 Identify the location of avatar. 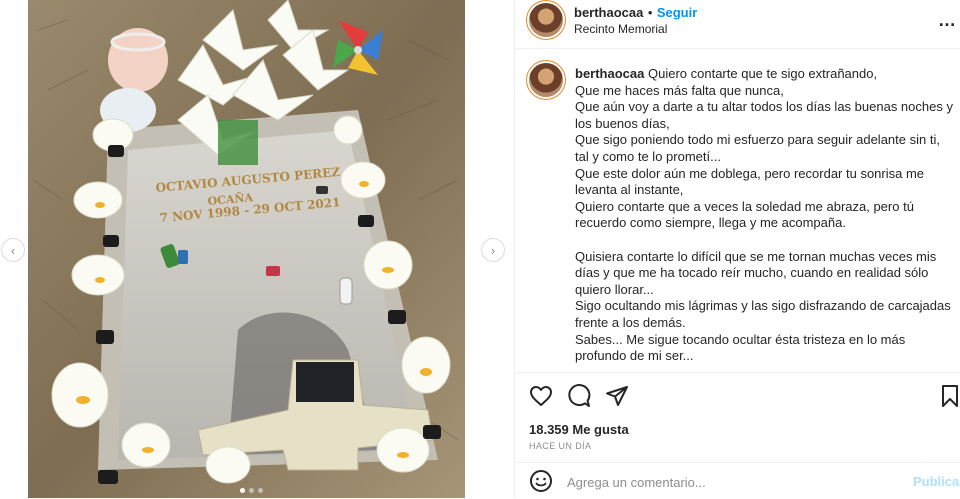
(546, 20).